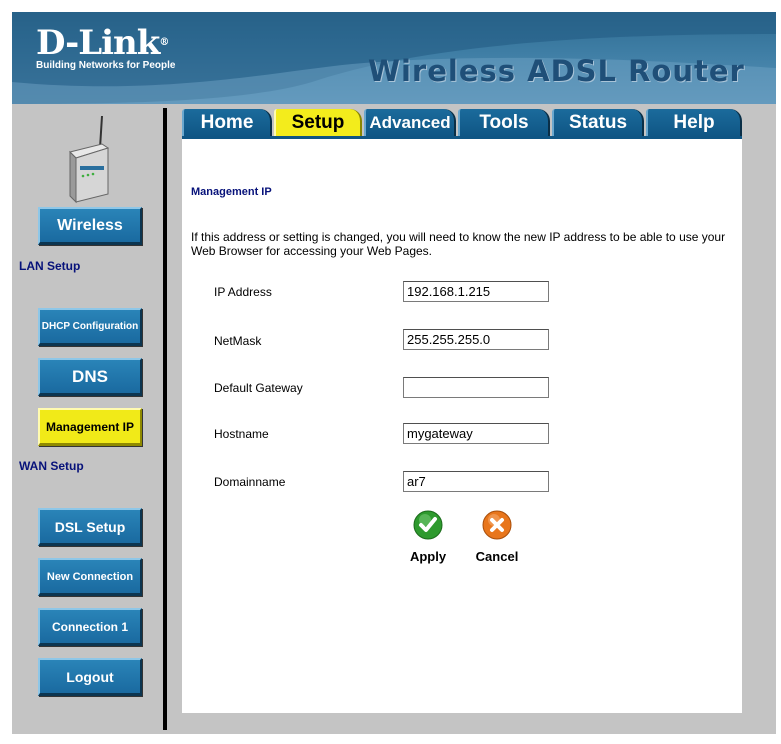  Describe the element at coordinates (694, 123) in the screenshot. I see `tab-help: Help` at that location.